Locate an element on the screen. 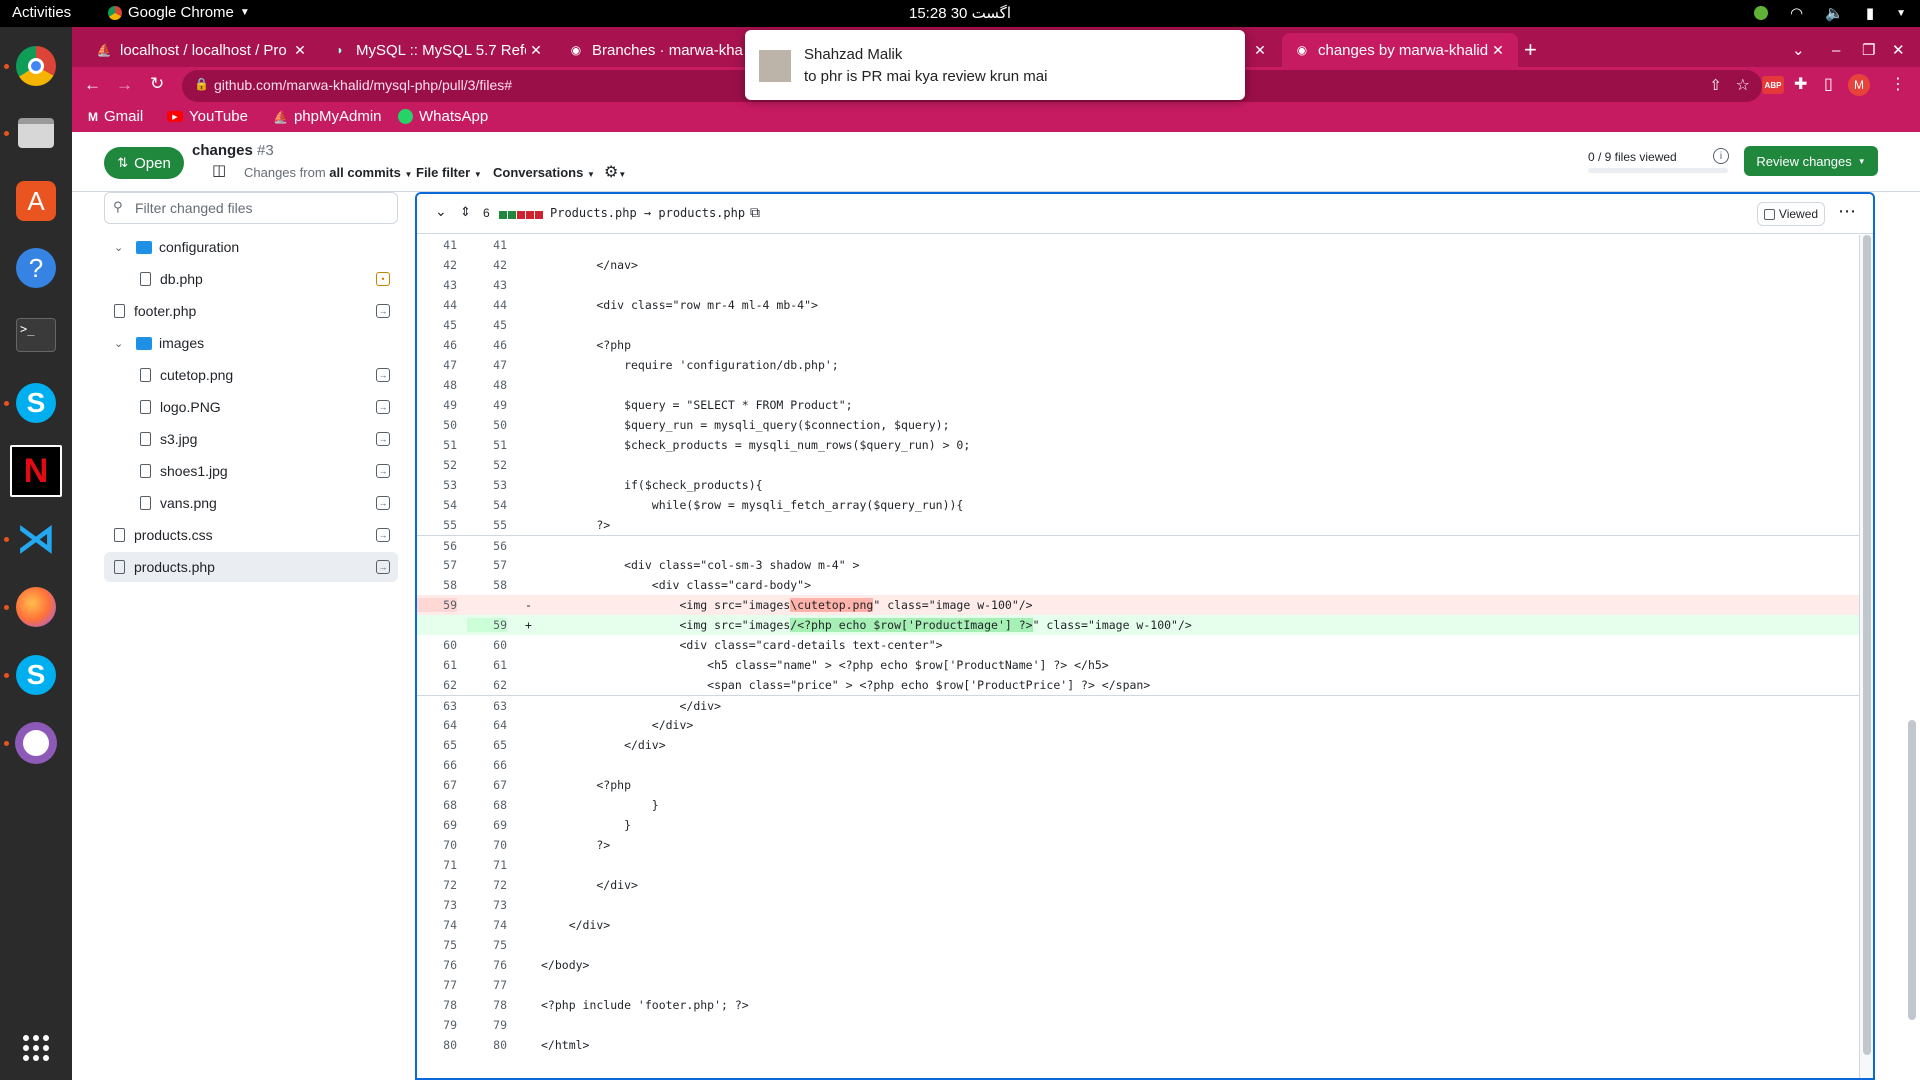 This screenshot has width=1920, height=1080. github-desktop-launcher is located at coordinates (36, 743).